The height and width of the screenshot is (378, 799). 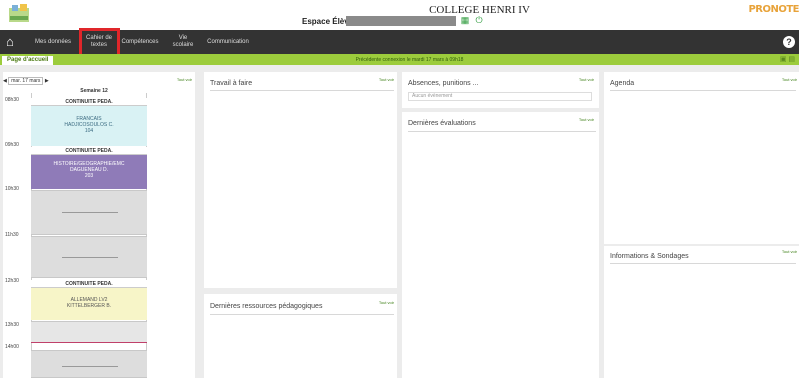 What do you see at coordinates (89, 342) in the screenshot?
I see `current-time-line` at bounding box center [89, 342].